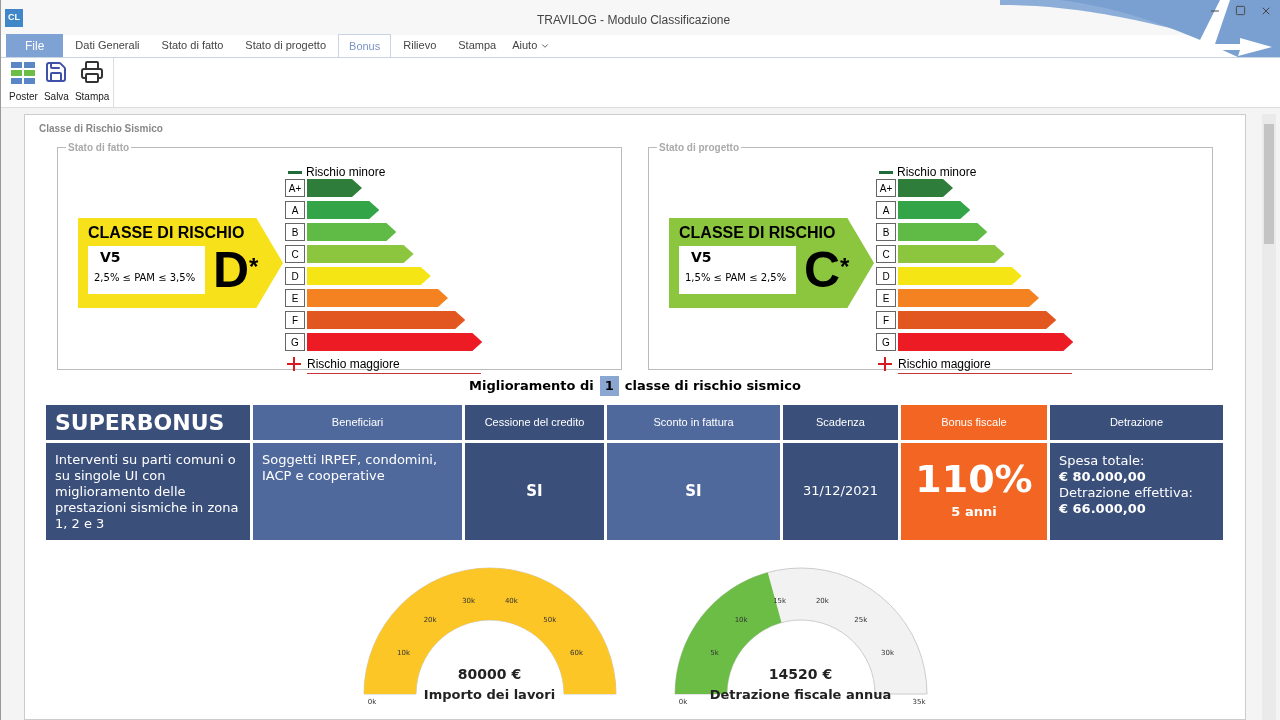 The width and height of the screenshot is (1280, 720). What do you see at coordinates (840, 491) in the screenshot?
I see `cell-text: 31/12/2021` at bounding box center [840, 491].